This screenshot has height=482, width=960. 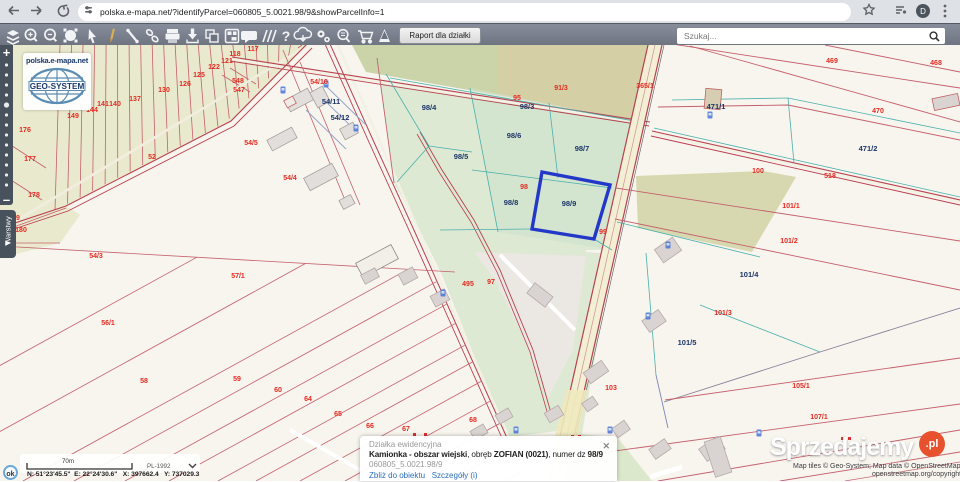 What do you see at coordinates (239, 90) in the screenshot?
I see `svg-text: 547` at bounding box center [239, 90].